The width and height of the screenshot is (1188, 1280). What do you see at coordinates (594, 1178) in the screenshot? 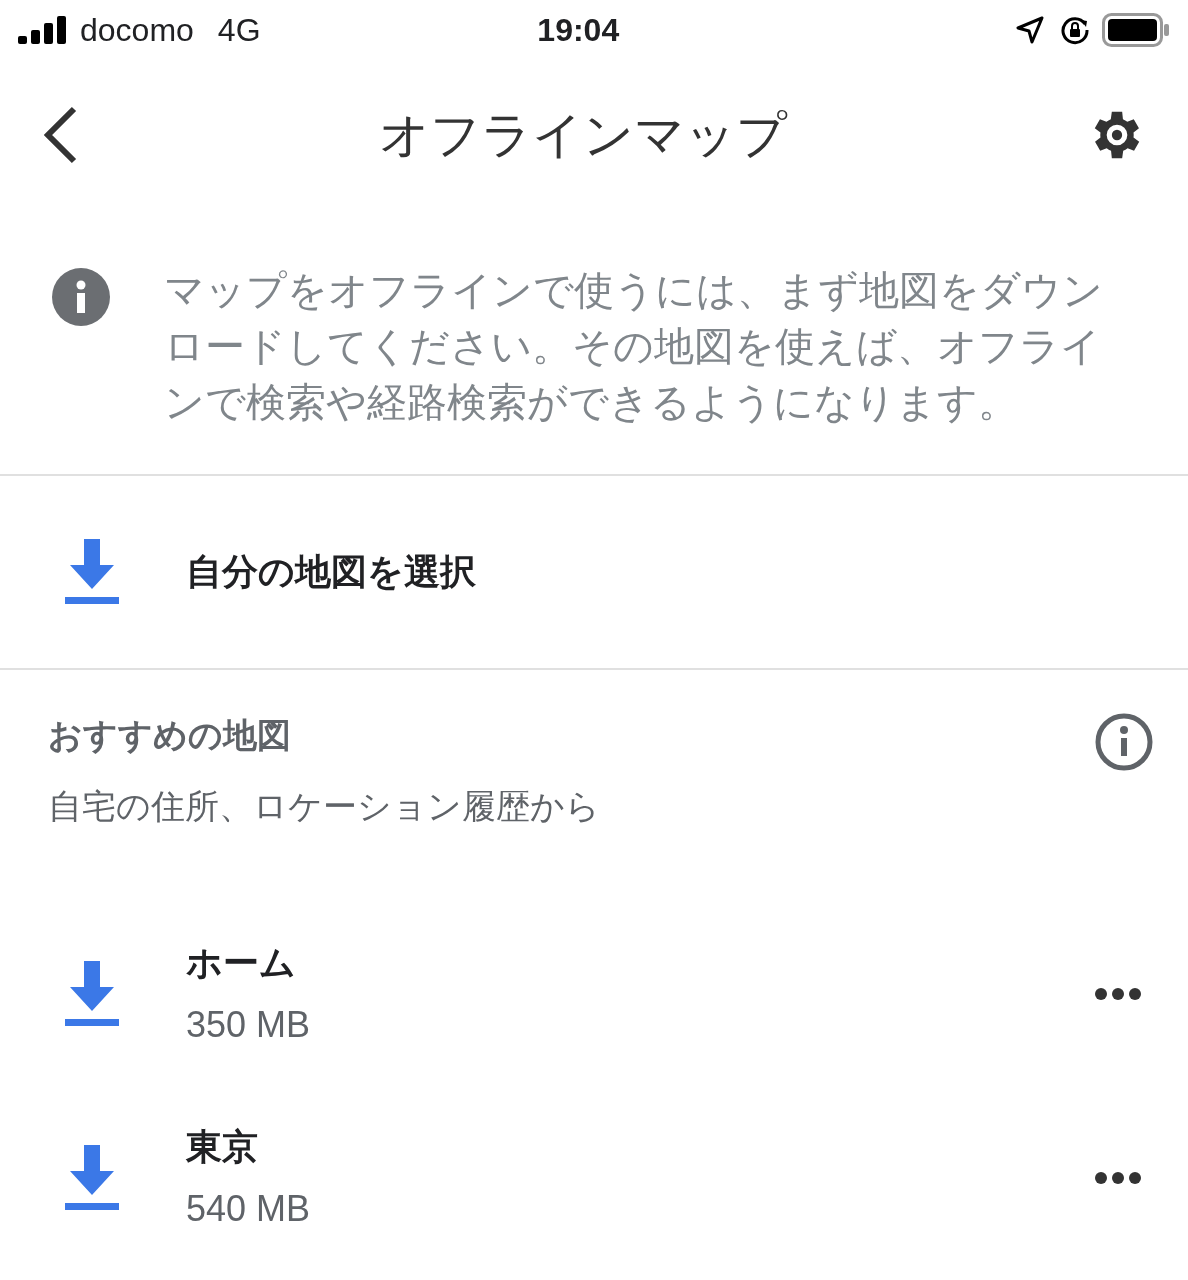
I see `map-list-item: 東京 540 MB` at bounding box center [594, 1178].